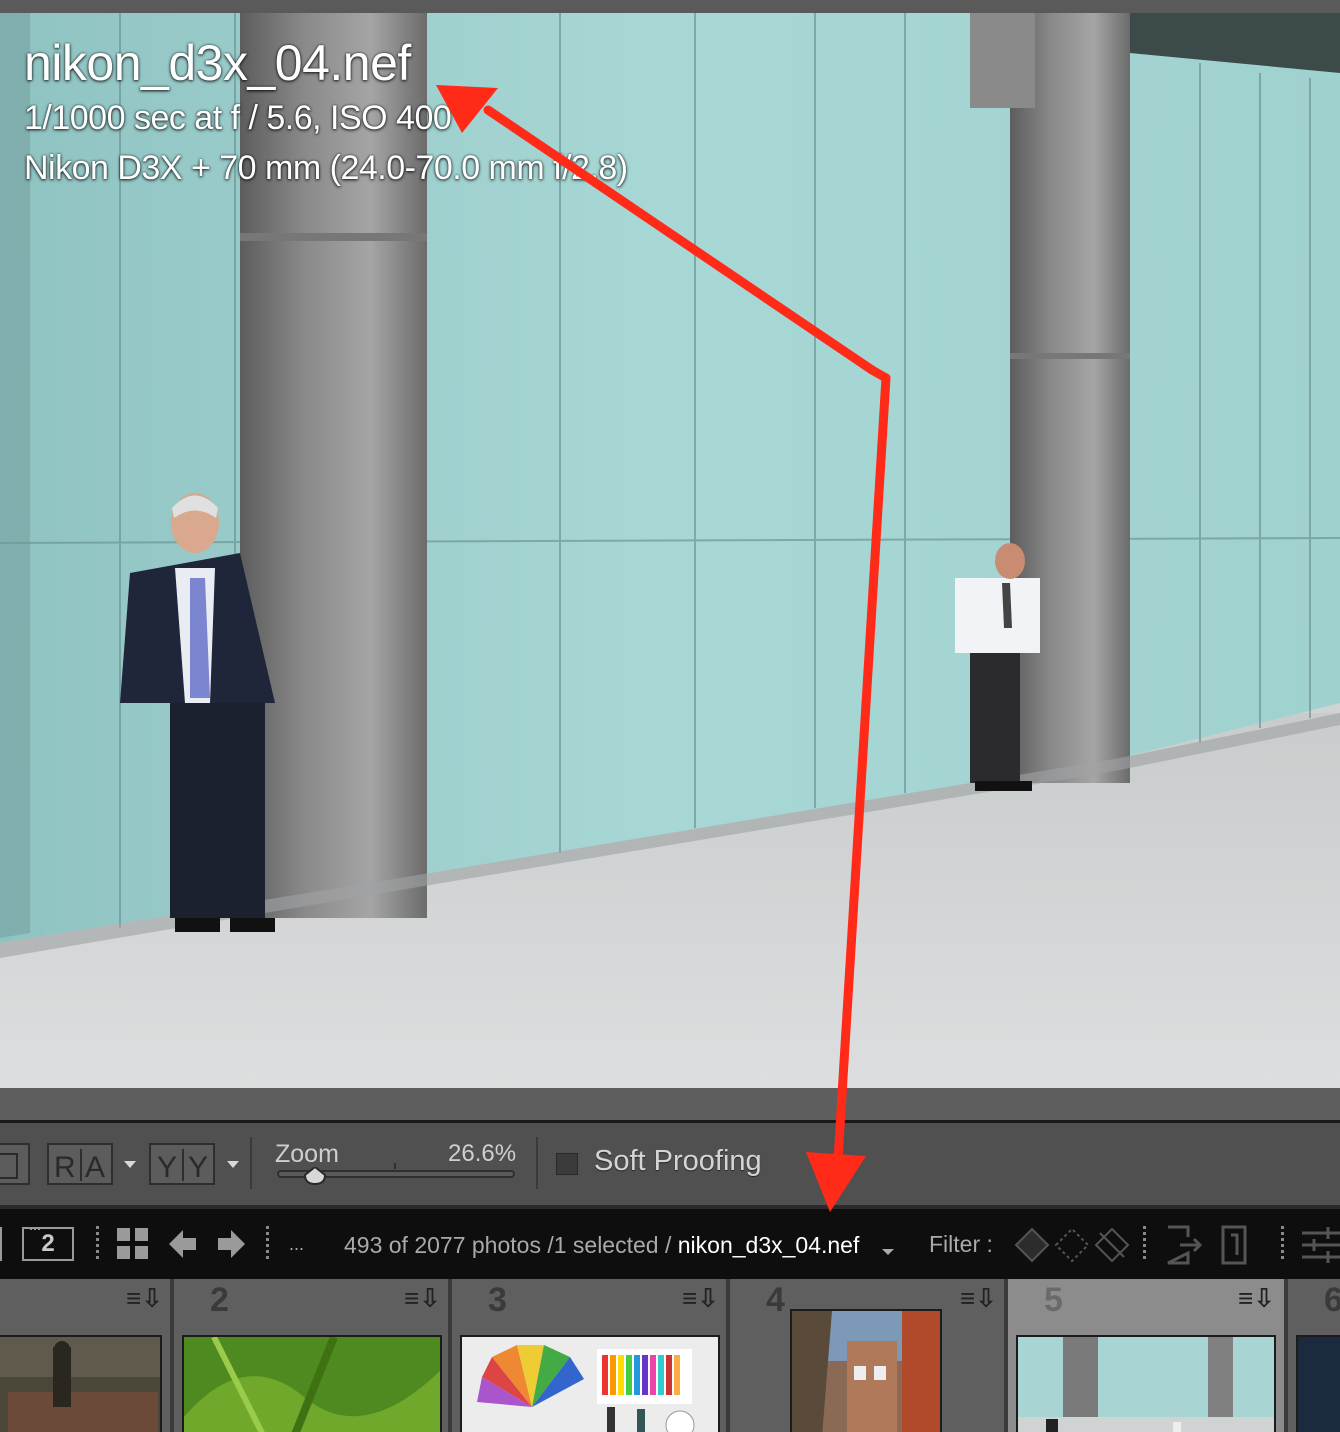 This screenshot has width=1340, height=1432. I want to click on grid-view-icon, so click(133, 1246).